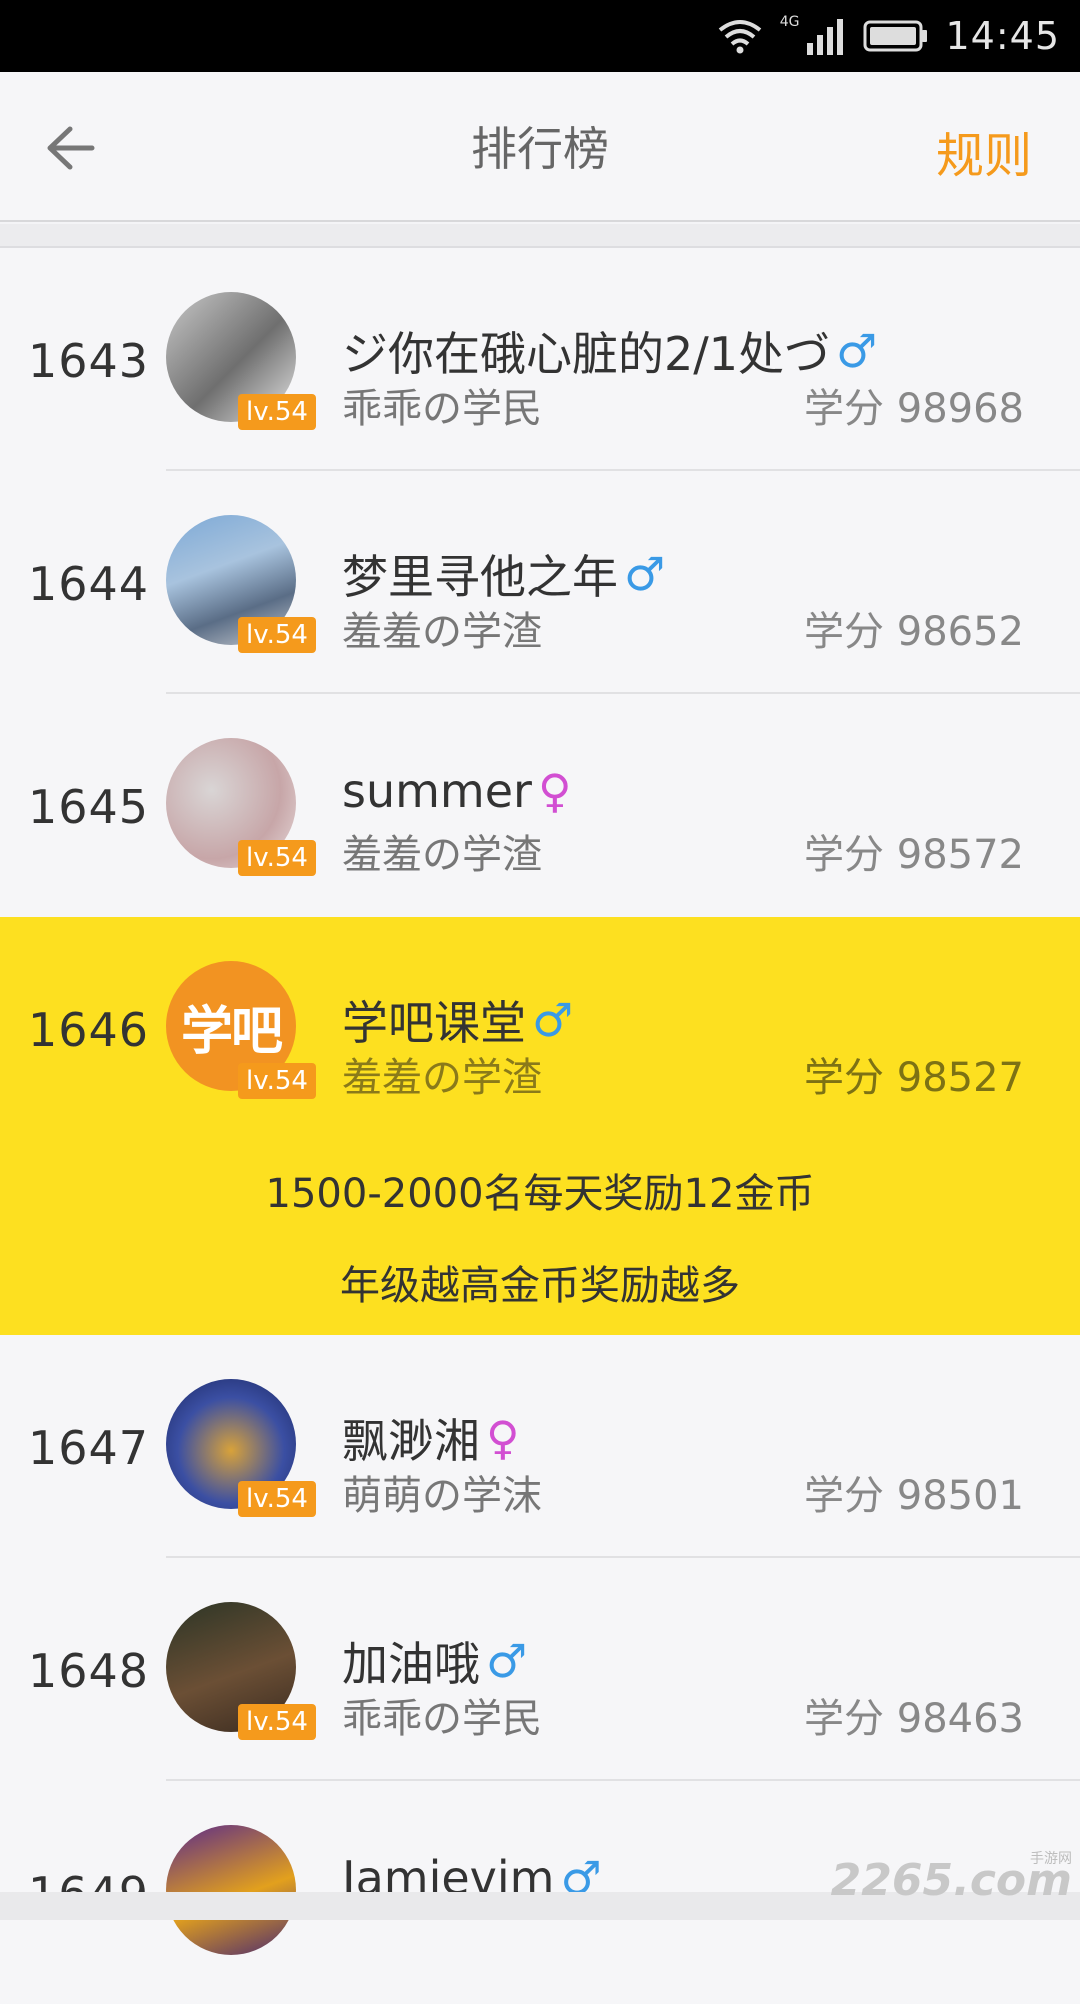 The height and width of the screenshot is (2004, 1080). What do you see at coordinates (411, 1661) in the screenshot?
I see `user-name: 加油哦` at bounding box center [411, 1661].